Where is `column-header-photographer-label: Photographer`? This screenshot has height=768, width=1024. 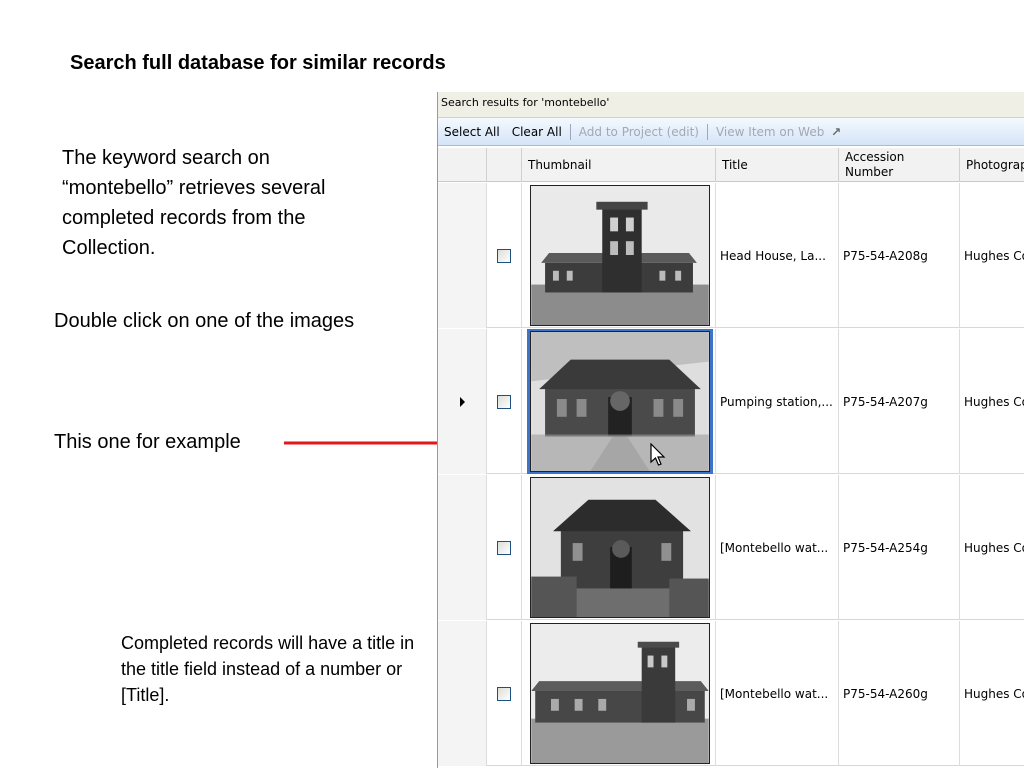 column-header-photographer-label: Photographer is located at coordinates (995, 164).